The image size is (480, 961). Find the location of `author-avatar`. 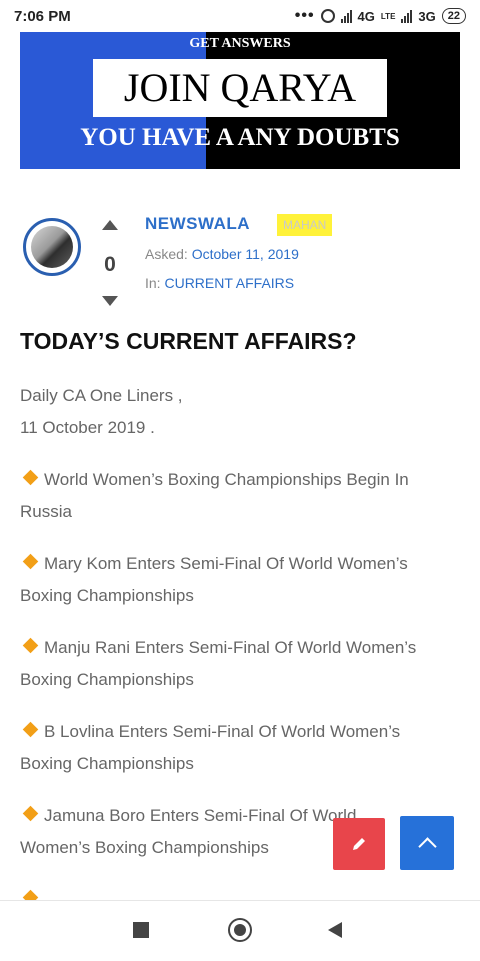

author-avatar is located at coordinates (52, 247).